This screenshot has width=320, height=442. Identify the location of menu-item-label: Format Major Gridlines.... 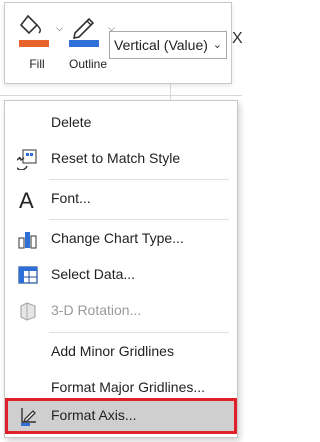
(128, 387).